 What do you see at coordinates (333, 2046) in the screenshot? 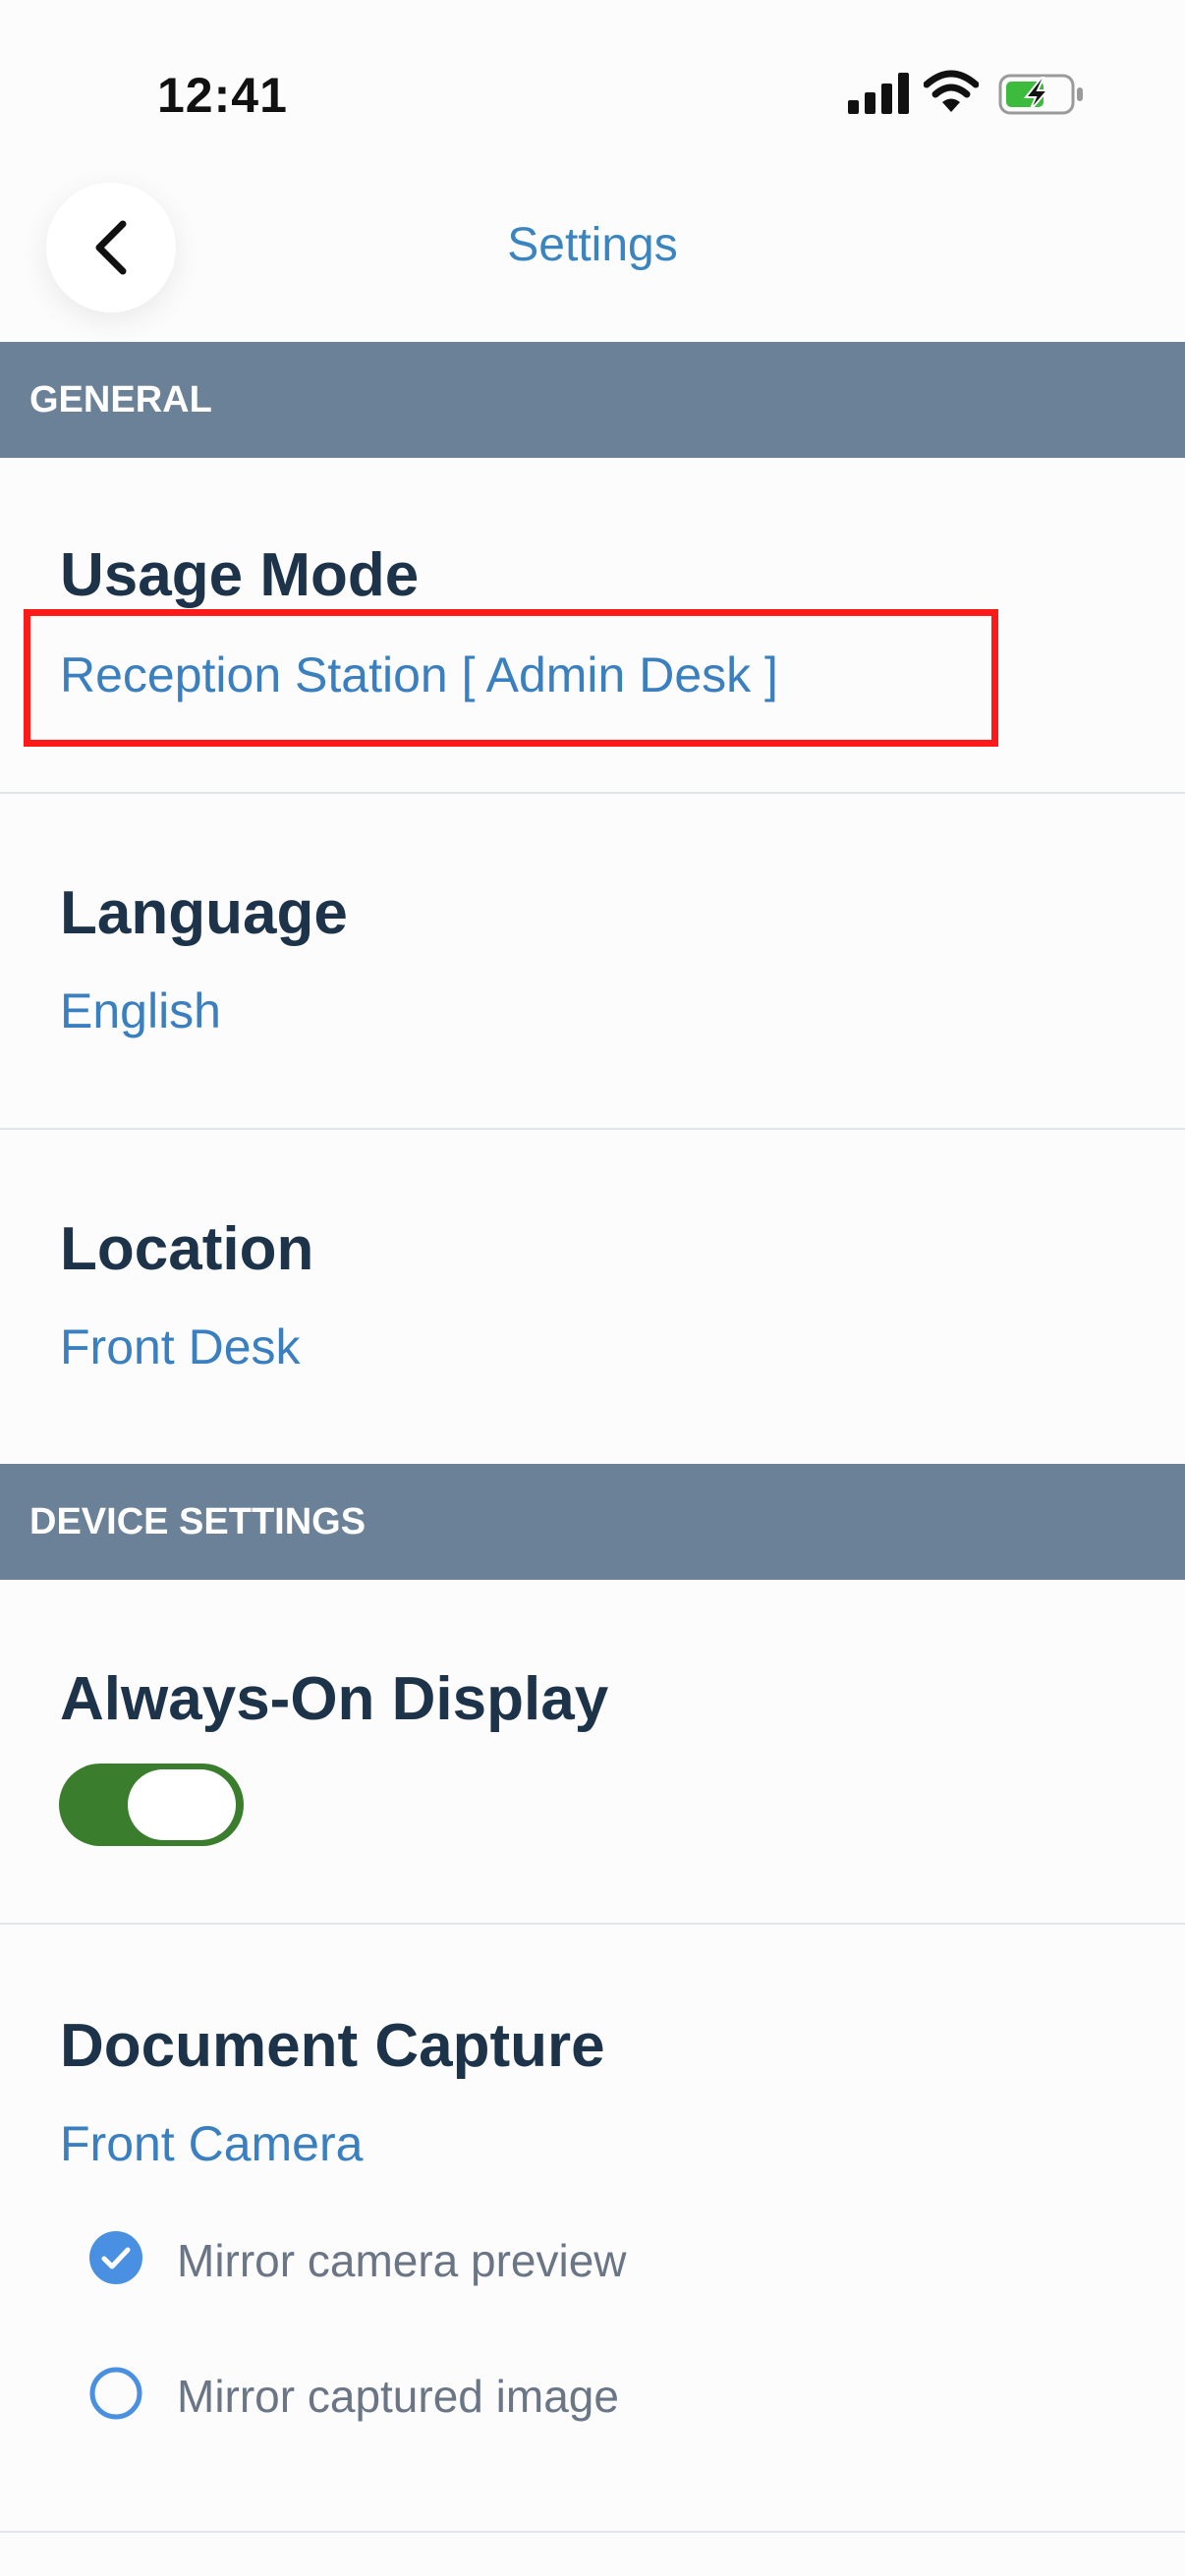
I see `document-capture-title: Document Capture` at bounding box center [333, 2046].